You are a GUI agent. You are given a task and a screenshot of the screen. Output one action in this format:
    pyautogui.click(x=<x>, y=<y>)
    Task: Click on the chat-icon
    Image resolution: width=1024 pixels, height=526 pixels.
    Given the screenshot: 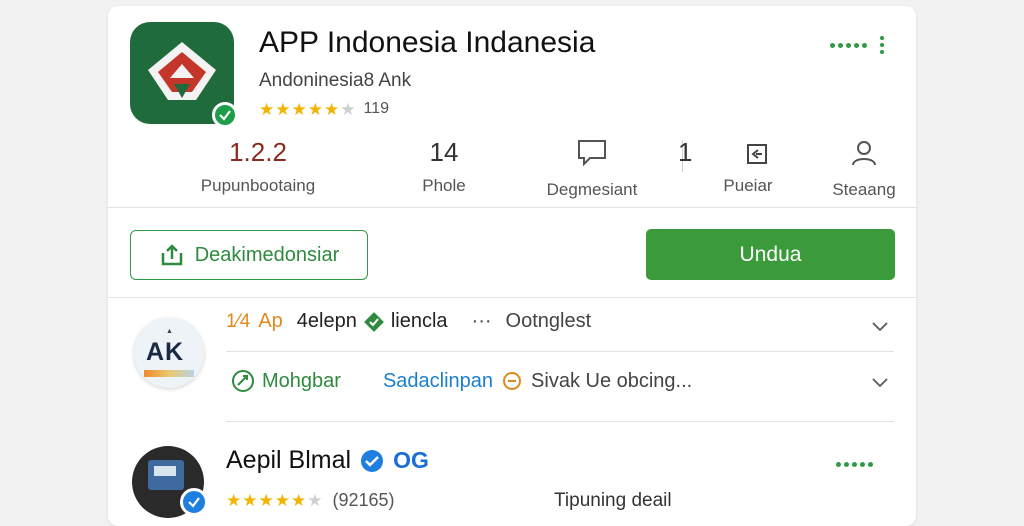 What is the action you would take?
    pyautogui.click(x=512, y=381)
    